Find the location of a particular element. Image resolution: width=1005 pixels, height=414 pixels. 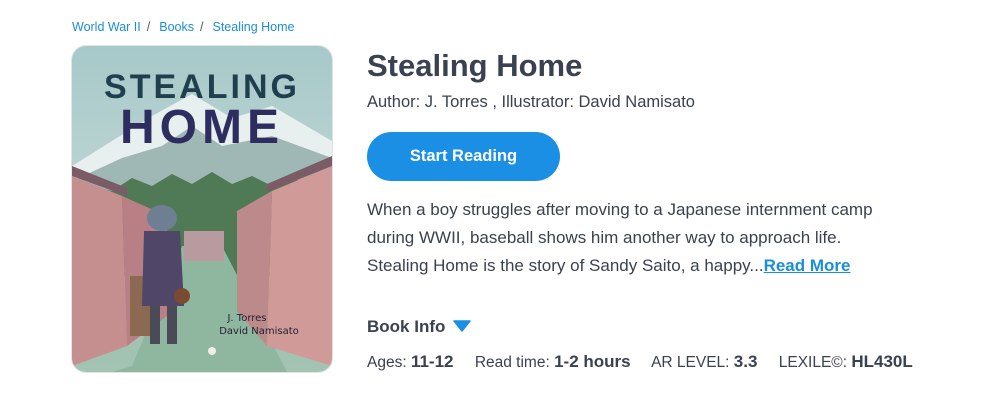

read-time-info: Read time: 1-2 hours is located at coordinates (552, 361).